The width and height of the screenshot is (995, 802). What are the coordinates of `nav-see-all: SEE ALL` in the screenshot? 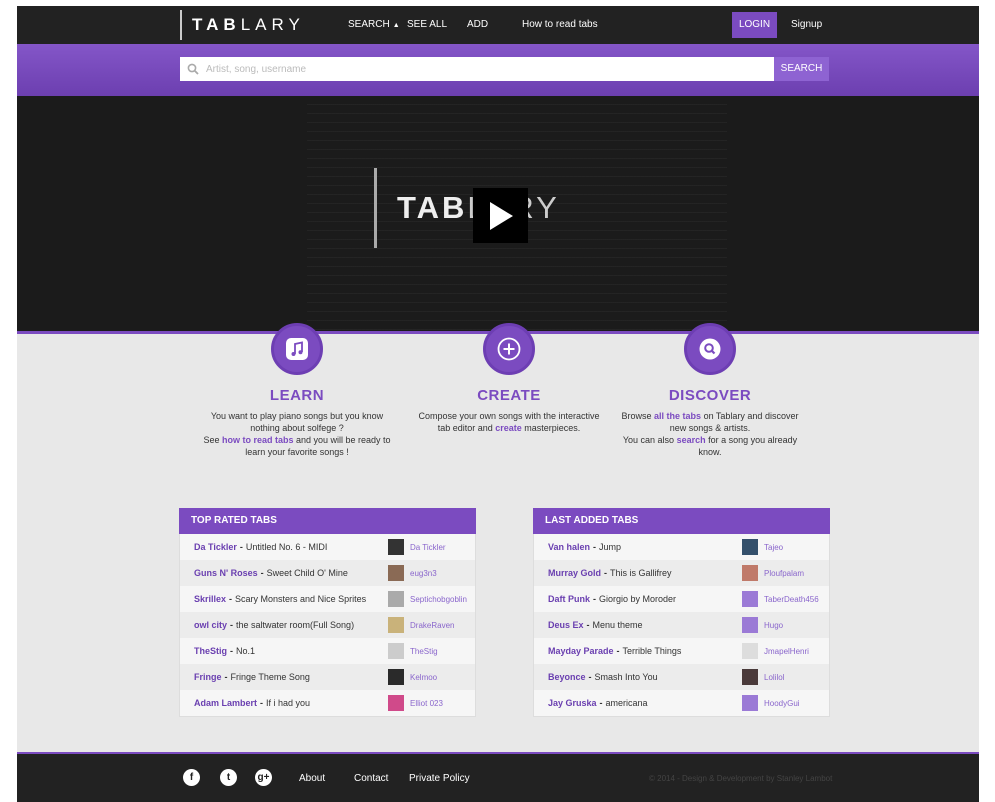 It's located at (427, 25).